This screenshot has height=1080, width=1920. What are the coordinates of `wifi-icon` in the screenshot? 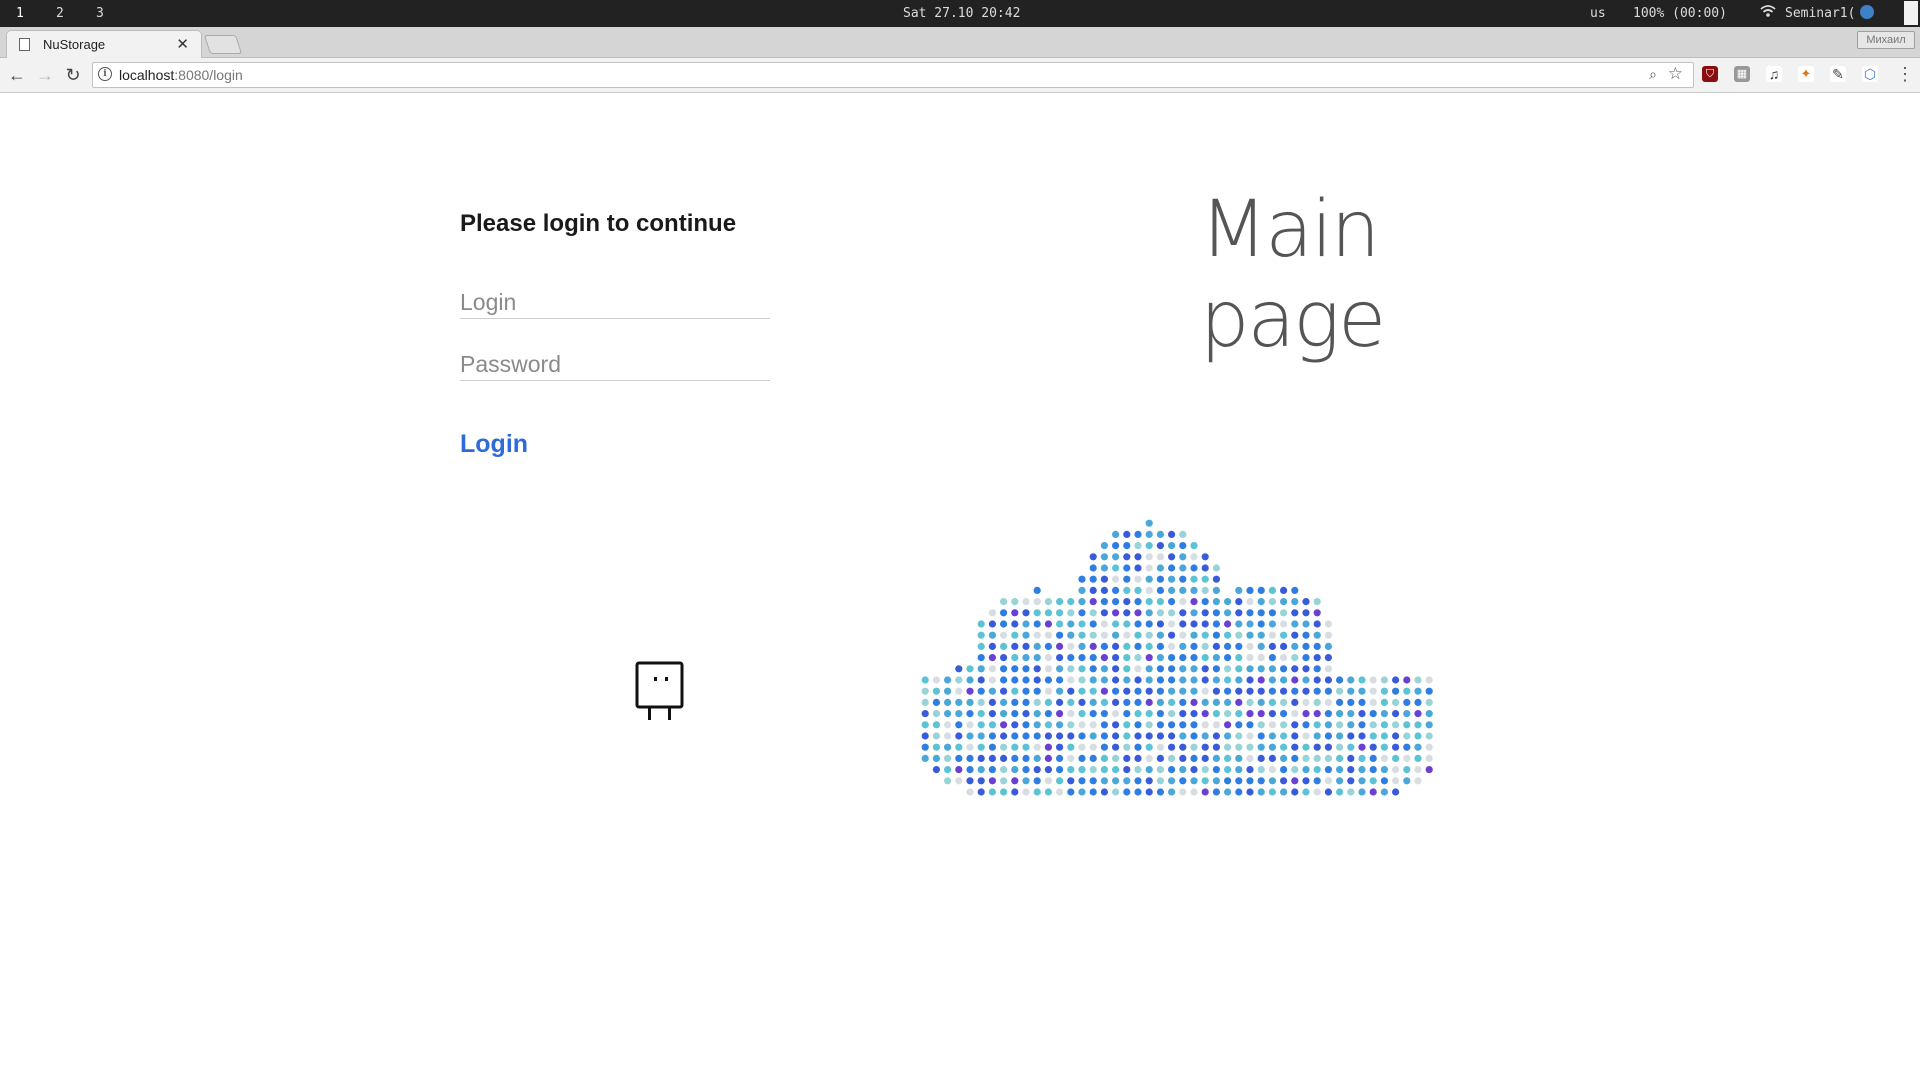 It's located at (1768, 13).